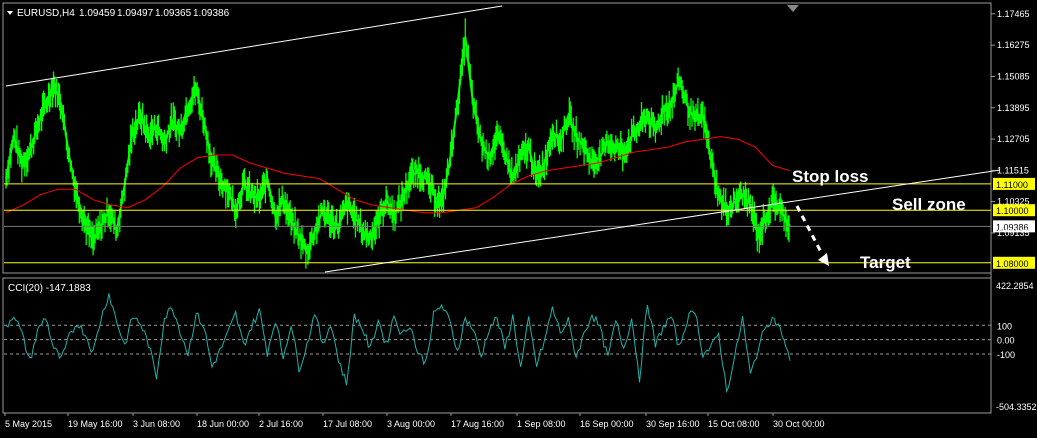 The width and height of the screenshot is (1037, 438). I want to click on y-tick-label-5: 1.11515, so click(1013, 170).